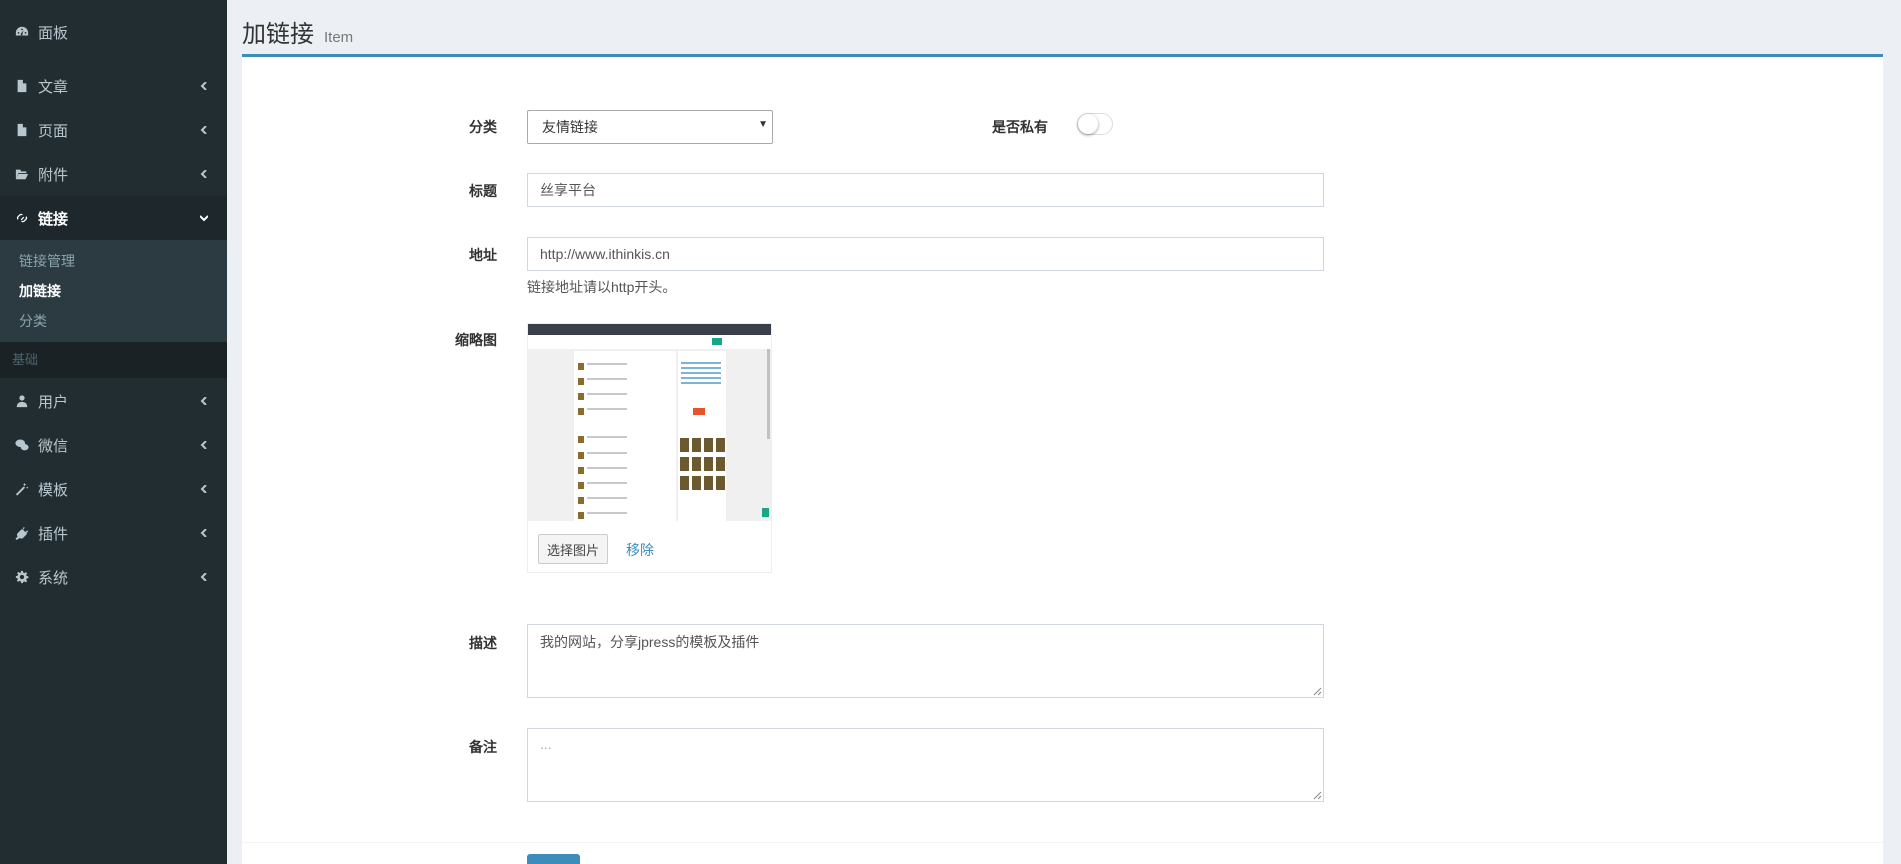 The width and height of the screenshot is (1901, 864). I want to click on gear-icon, so click(22, 577).